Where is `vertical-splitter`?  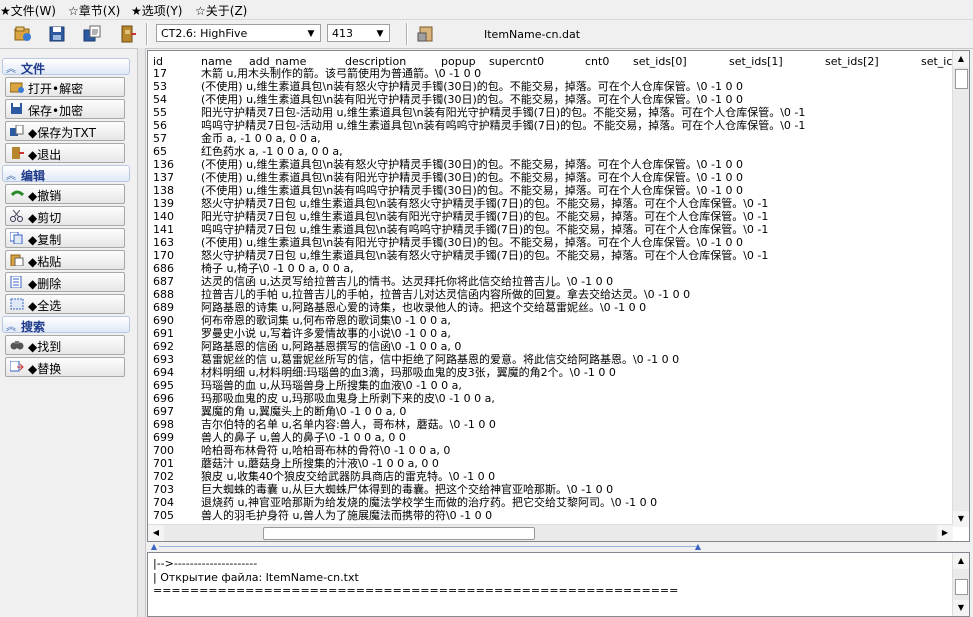 vertical-splitter is located at coordinates (141, 332).